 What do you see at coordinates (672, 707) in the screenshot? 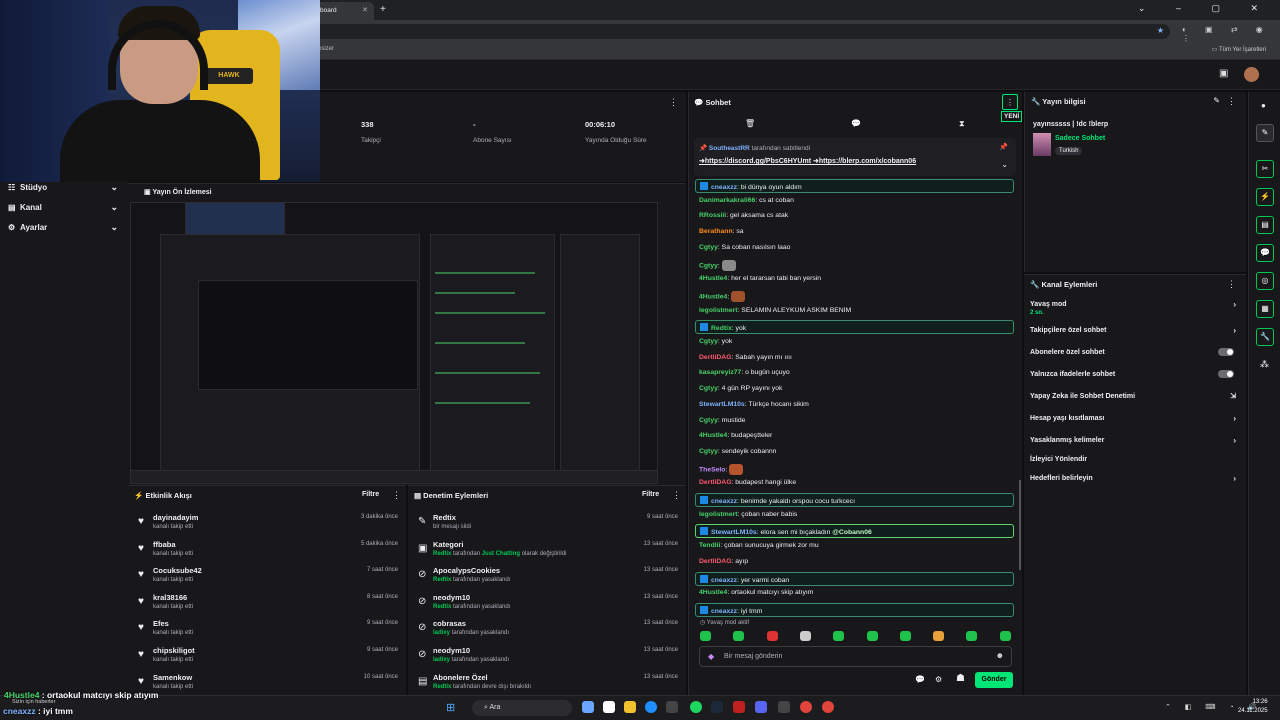
I see `app-icon` at bounding box center [672, 707].